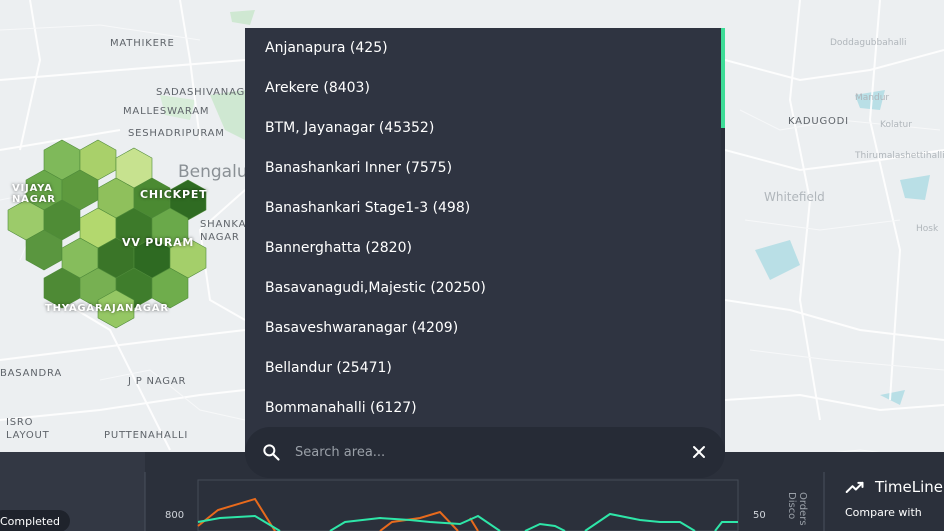 This screenshot has width=944, height=531. What do you see at coordinates (174, 194) in the screenshot?
I see `map-label: CHICKPET` at bounding box center [174, 194].